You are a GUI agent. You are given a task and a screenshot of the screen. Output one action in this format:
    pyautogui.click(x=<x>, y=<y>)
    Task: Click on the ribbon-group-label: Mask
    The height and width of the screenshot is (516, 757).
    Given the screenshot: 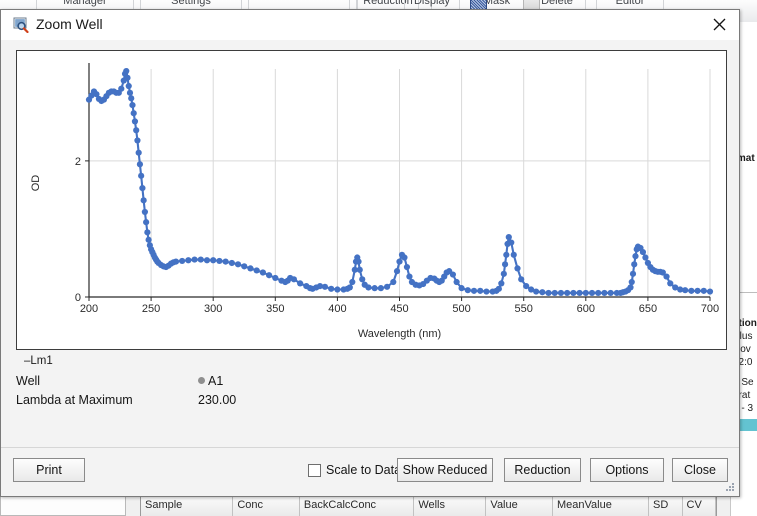 What is the action you would take?
    pyautogui.click(x=497, y=3)
    